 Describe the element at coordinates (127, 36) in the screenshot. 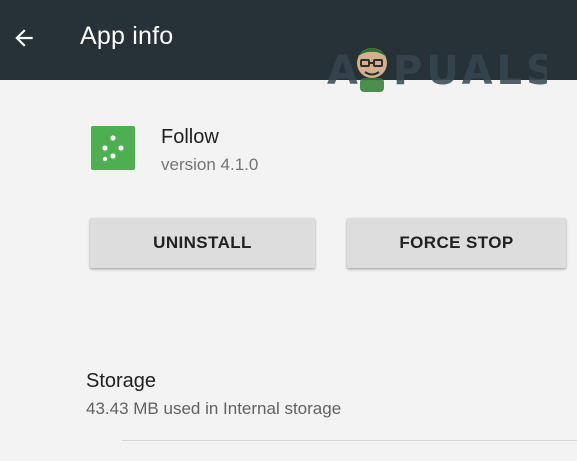

I see `page-title: App info` at that location.